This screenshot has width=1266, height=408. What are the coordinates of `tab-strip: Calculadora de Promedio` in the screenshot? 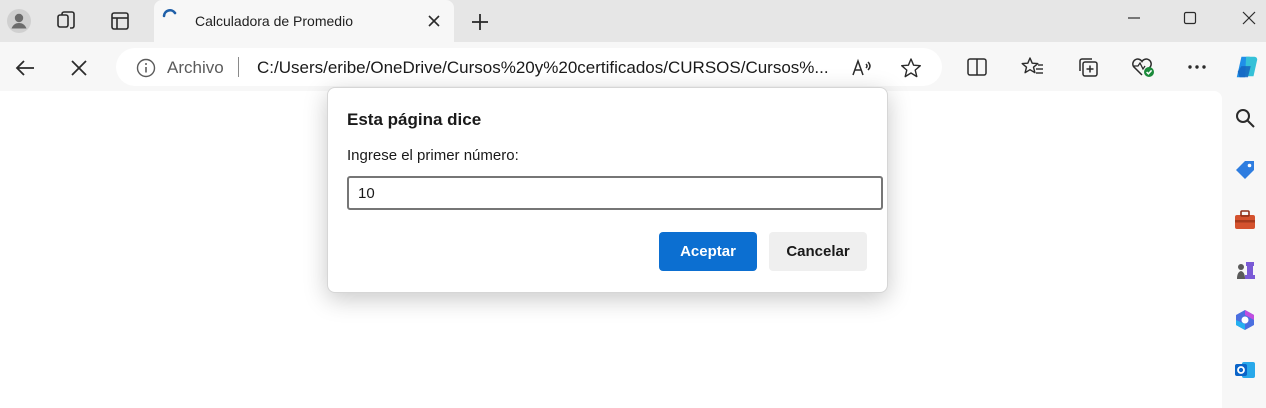 It's located at (633, 22).